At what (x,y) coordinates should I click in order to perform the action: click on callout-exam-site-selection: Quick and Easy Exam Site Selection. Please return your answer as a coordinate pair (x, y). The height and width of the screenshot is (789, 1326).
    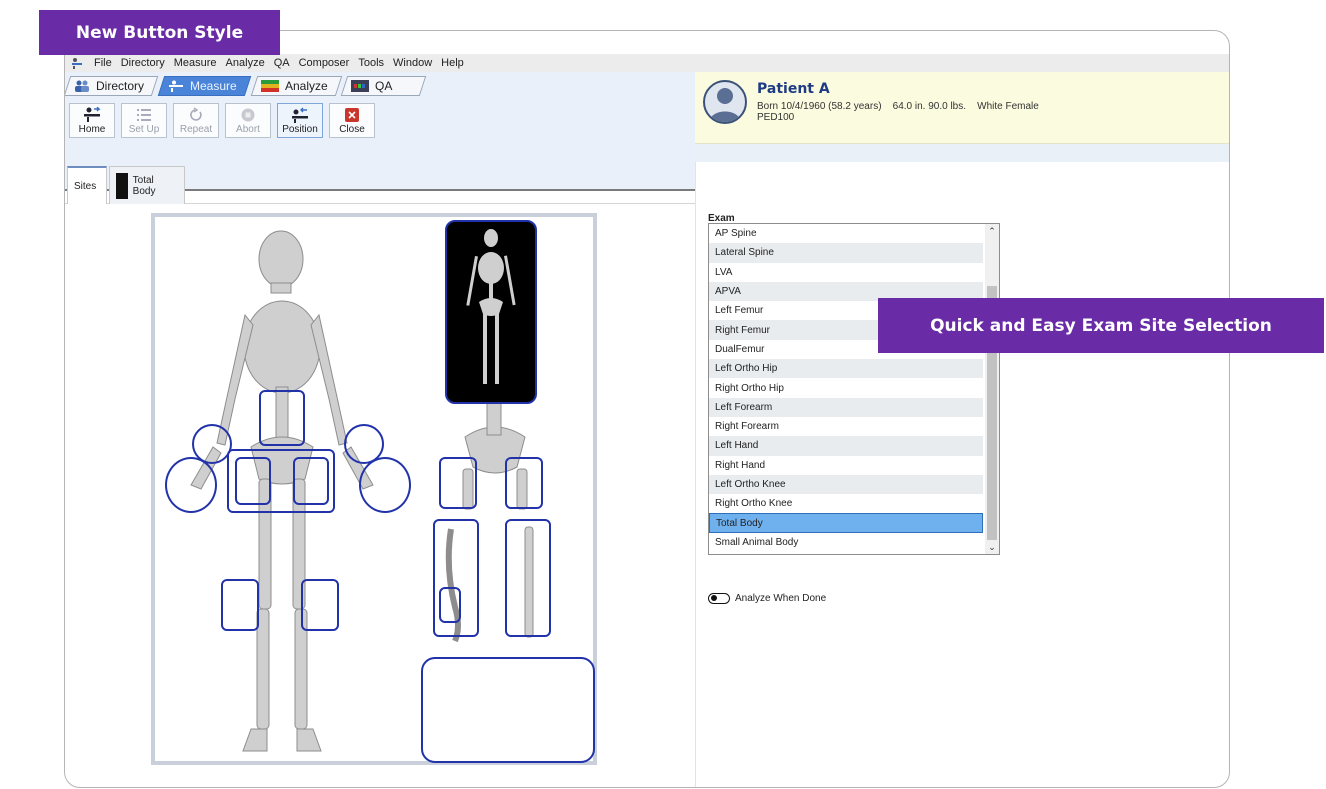
    Looking at the image, I should click on (1101, 325).